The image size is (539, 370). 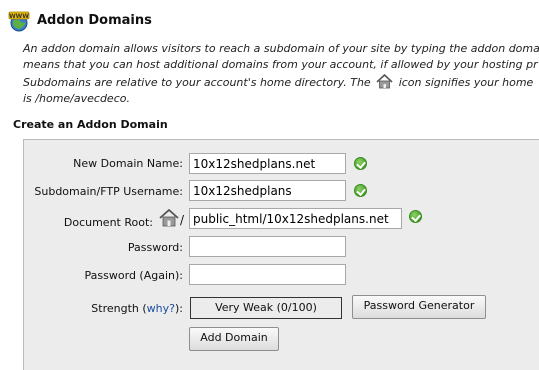 I want to click on subdomain-label: Subdomain/FTP Username:, so click(x=108, y=191).